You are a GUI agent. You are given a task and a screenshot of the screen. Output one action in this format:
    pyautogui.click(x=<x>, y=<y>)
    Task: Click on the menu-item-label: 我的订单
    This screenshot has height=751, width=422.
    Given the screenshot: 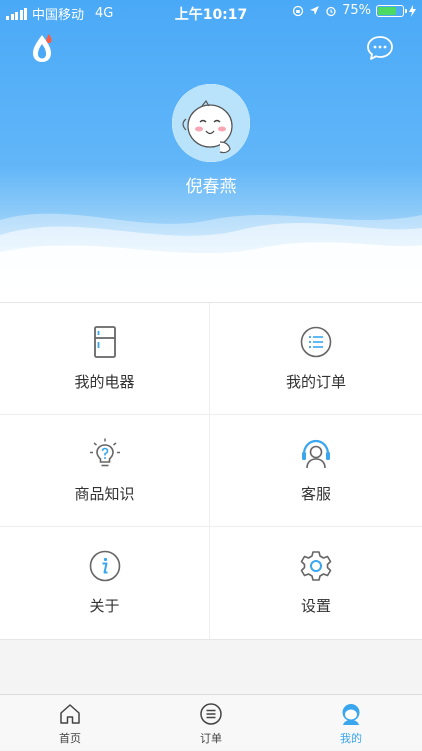 What is the action you would take?
    pyautogui.click(x=315, y=382)
    